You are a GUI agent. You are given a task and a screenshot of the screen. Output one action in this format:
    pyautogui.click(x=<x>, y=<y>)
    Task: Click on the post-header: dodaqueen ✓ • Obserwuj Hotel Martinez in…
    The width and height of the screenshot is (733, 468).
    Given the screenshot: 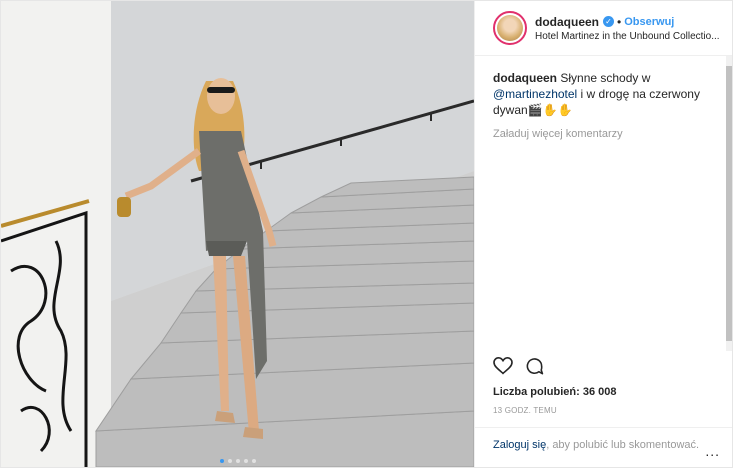 What is the action you would take?
    pyautogui.click(x=603, y=28)
    